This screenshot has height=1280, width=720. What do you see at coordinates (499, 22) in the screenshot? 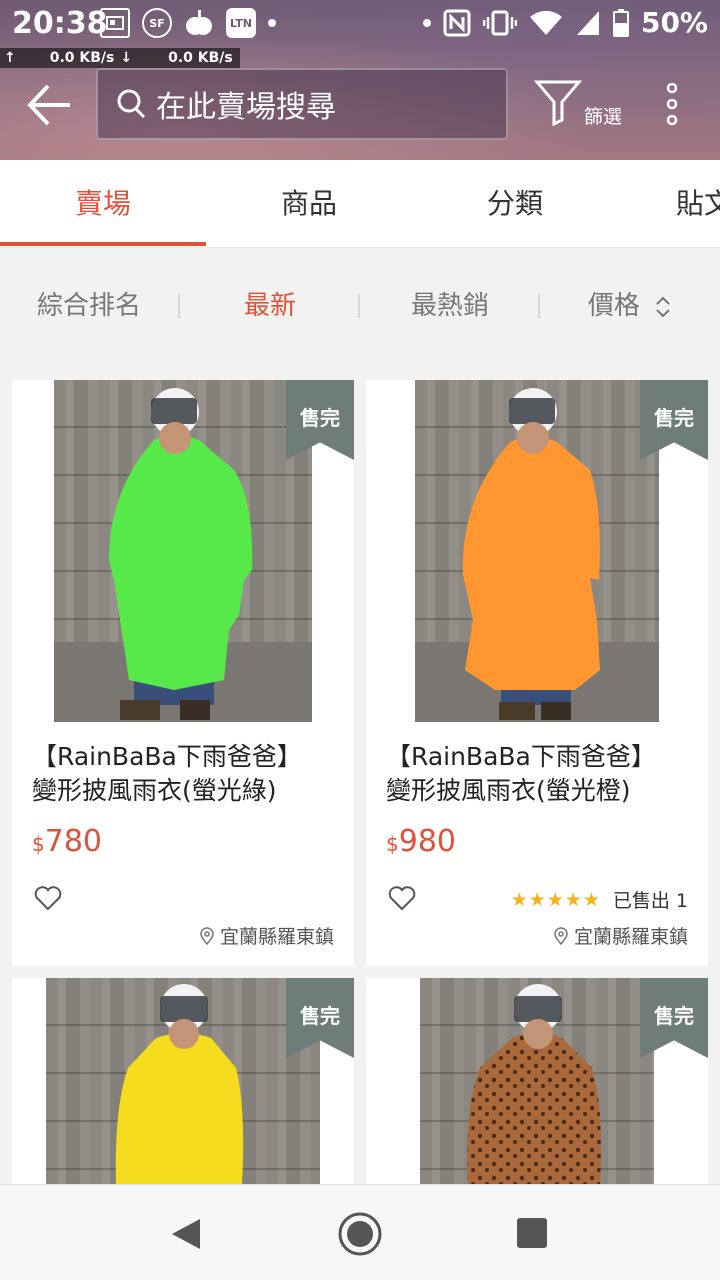
I see `vibrate-icon` at bounding box center [499, 22].